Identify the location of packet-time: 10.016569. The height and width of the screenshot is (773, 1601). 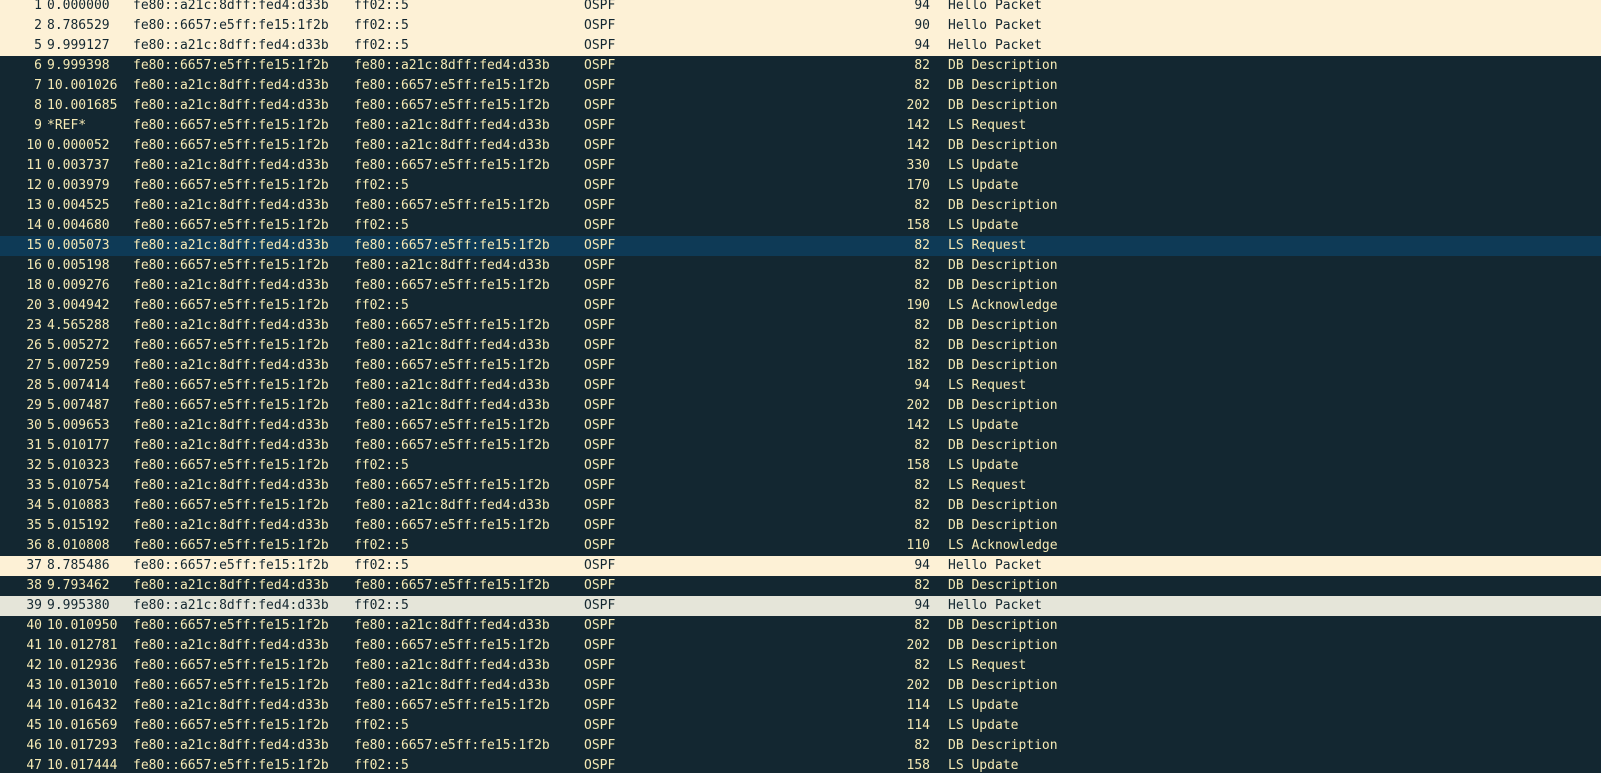
(82, 725).